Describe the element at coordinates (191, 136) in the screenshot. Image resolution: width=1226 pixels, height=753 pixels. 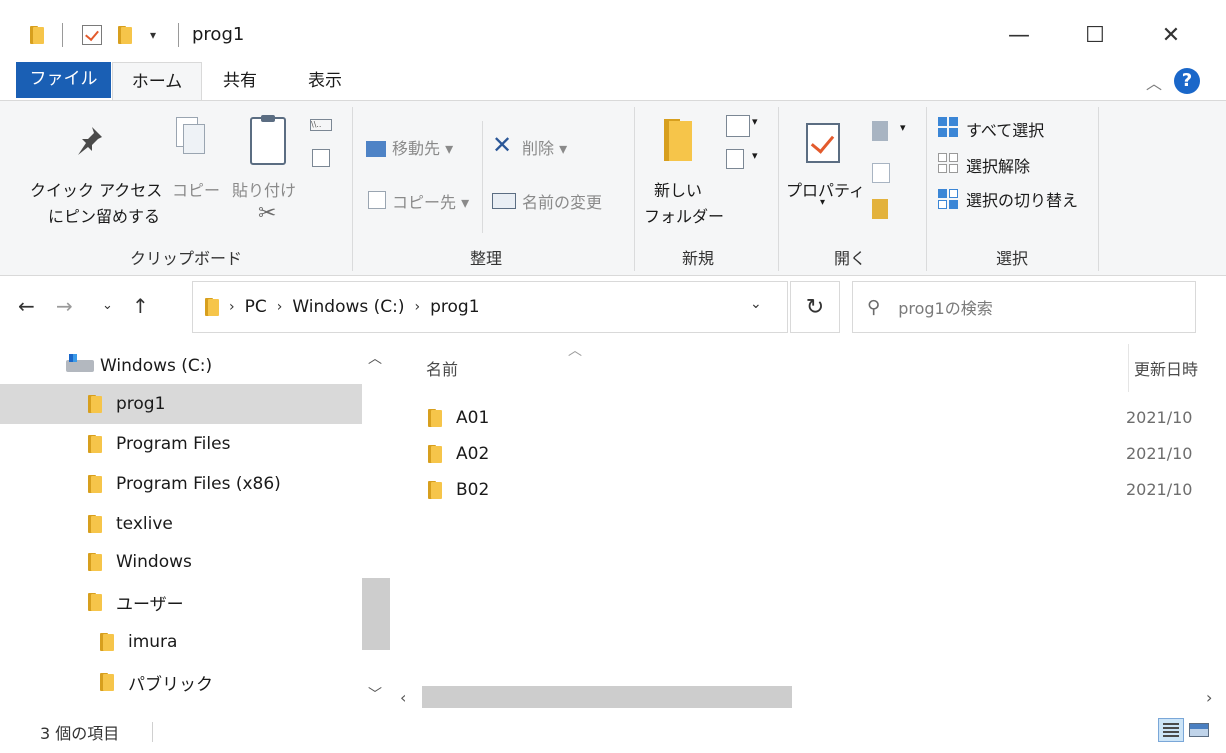
I see `copy-icon` at that location.